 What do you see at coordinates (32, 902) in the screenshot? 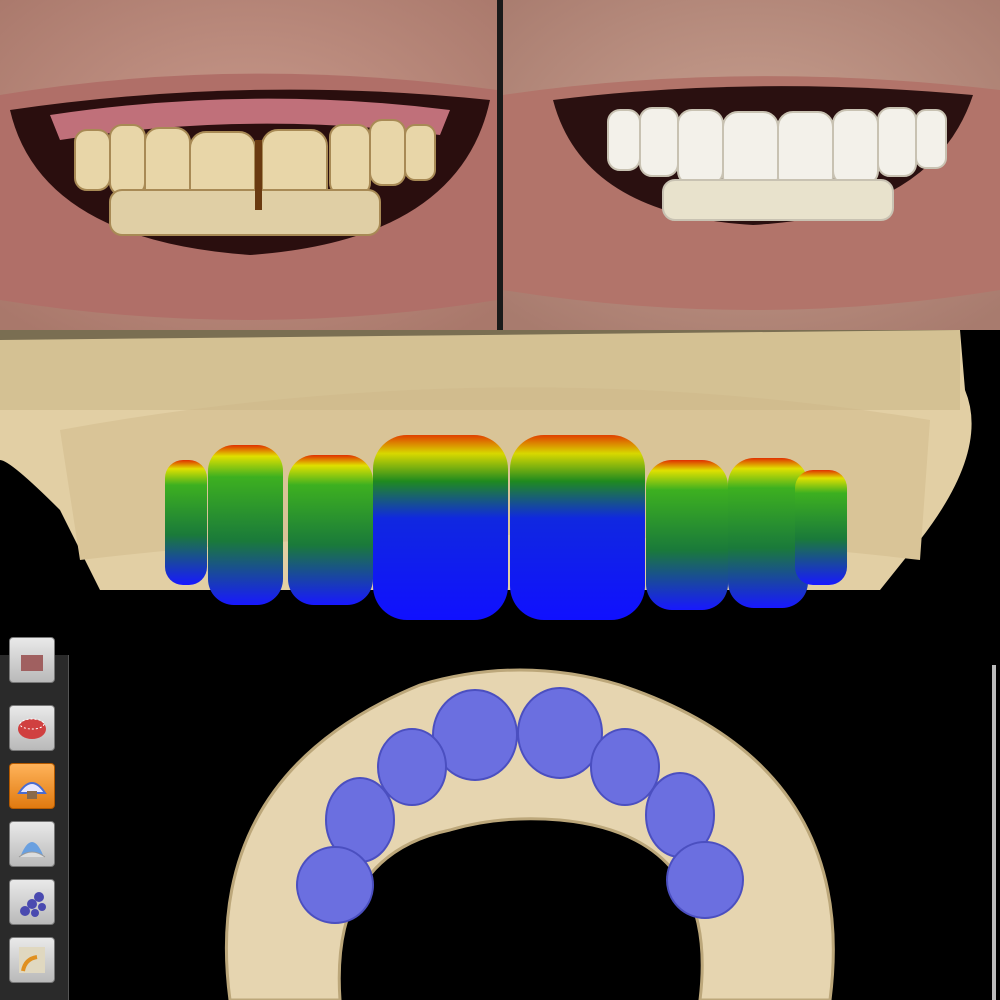
I see `tooth-library-icon` at bounding box center [32, 902].